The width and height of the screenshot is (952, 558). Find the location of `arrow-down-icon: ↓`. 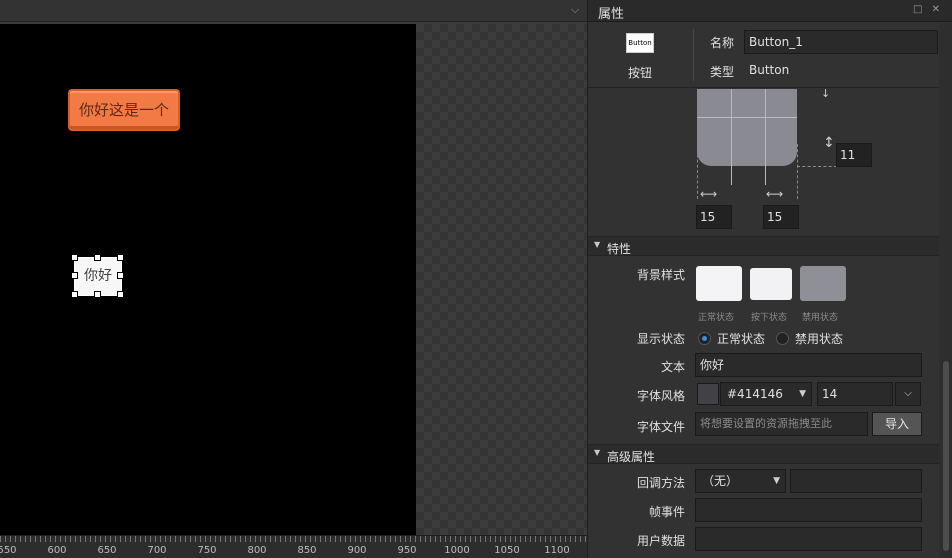

arrow-down-icon: ↓ is located at coordinates (826, 93).